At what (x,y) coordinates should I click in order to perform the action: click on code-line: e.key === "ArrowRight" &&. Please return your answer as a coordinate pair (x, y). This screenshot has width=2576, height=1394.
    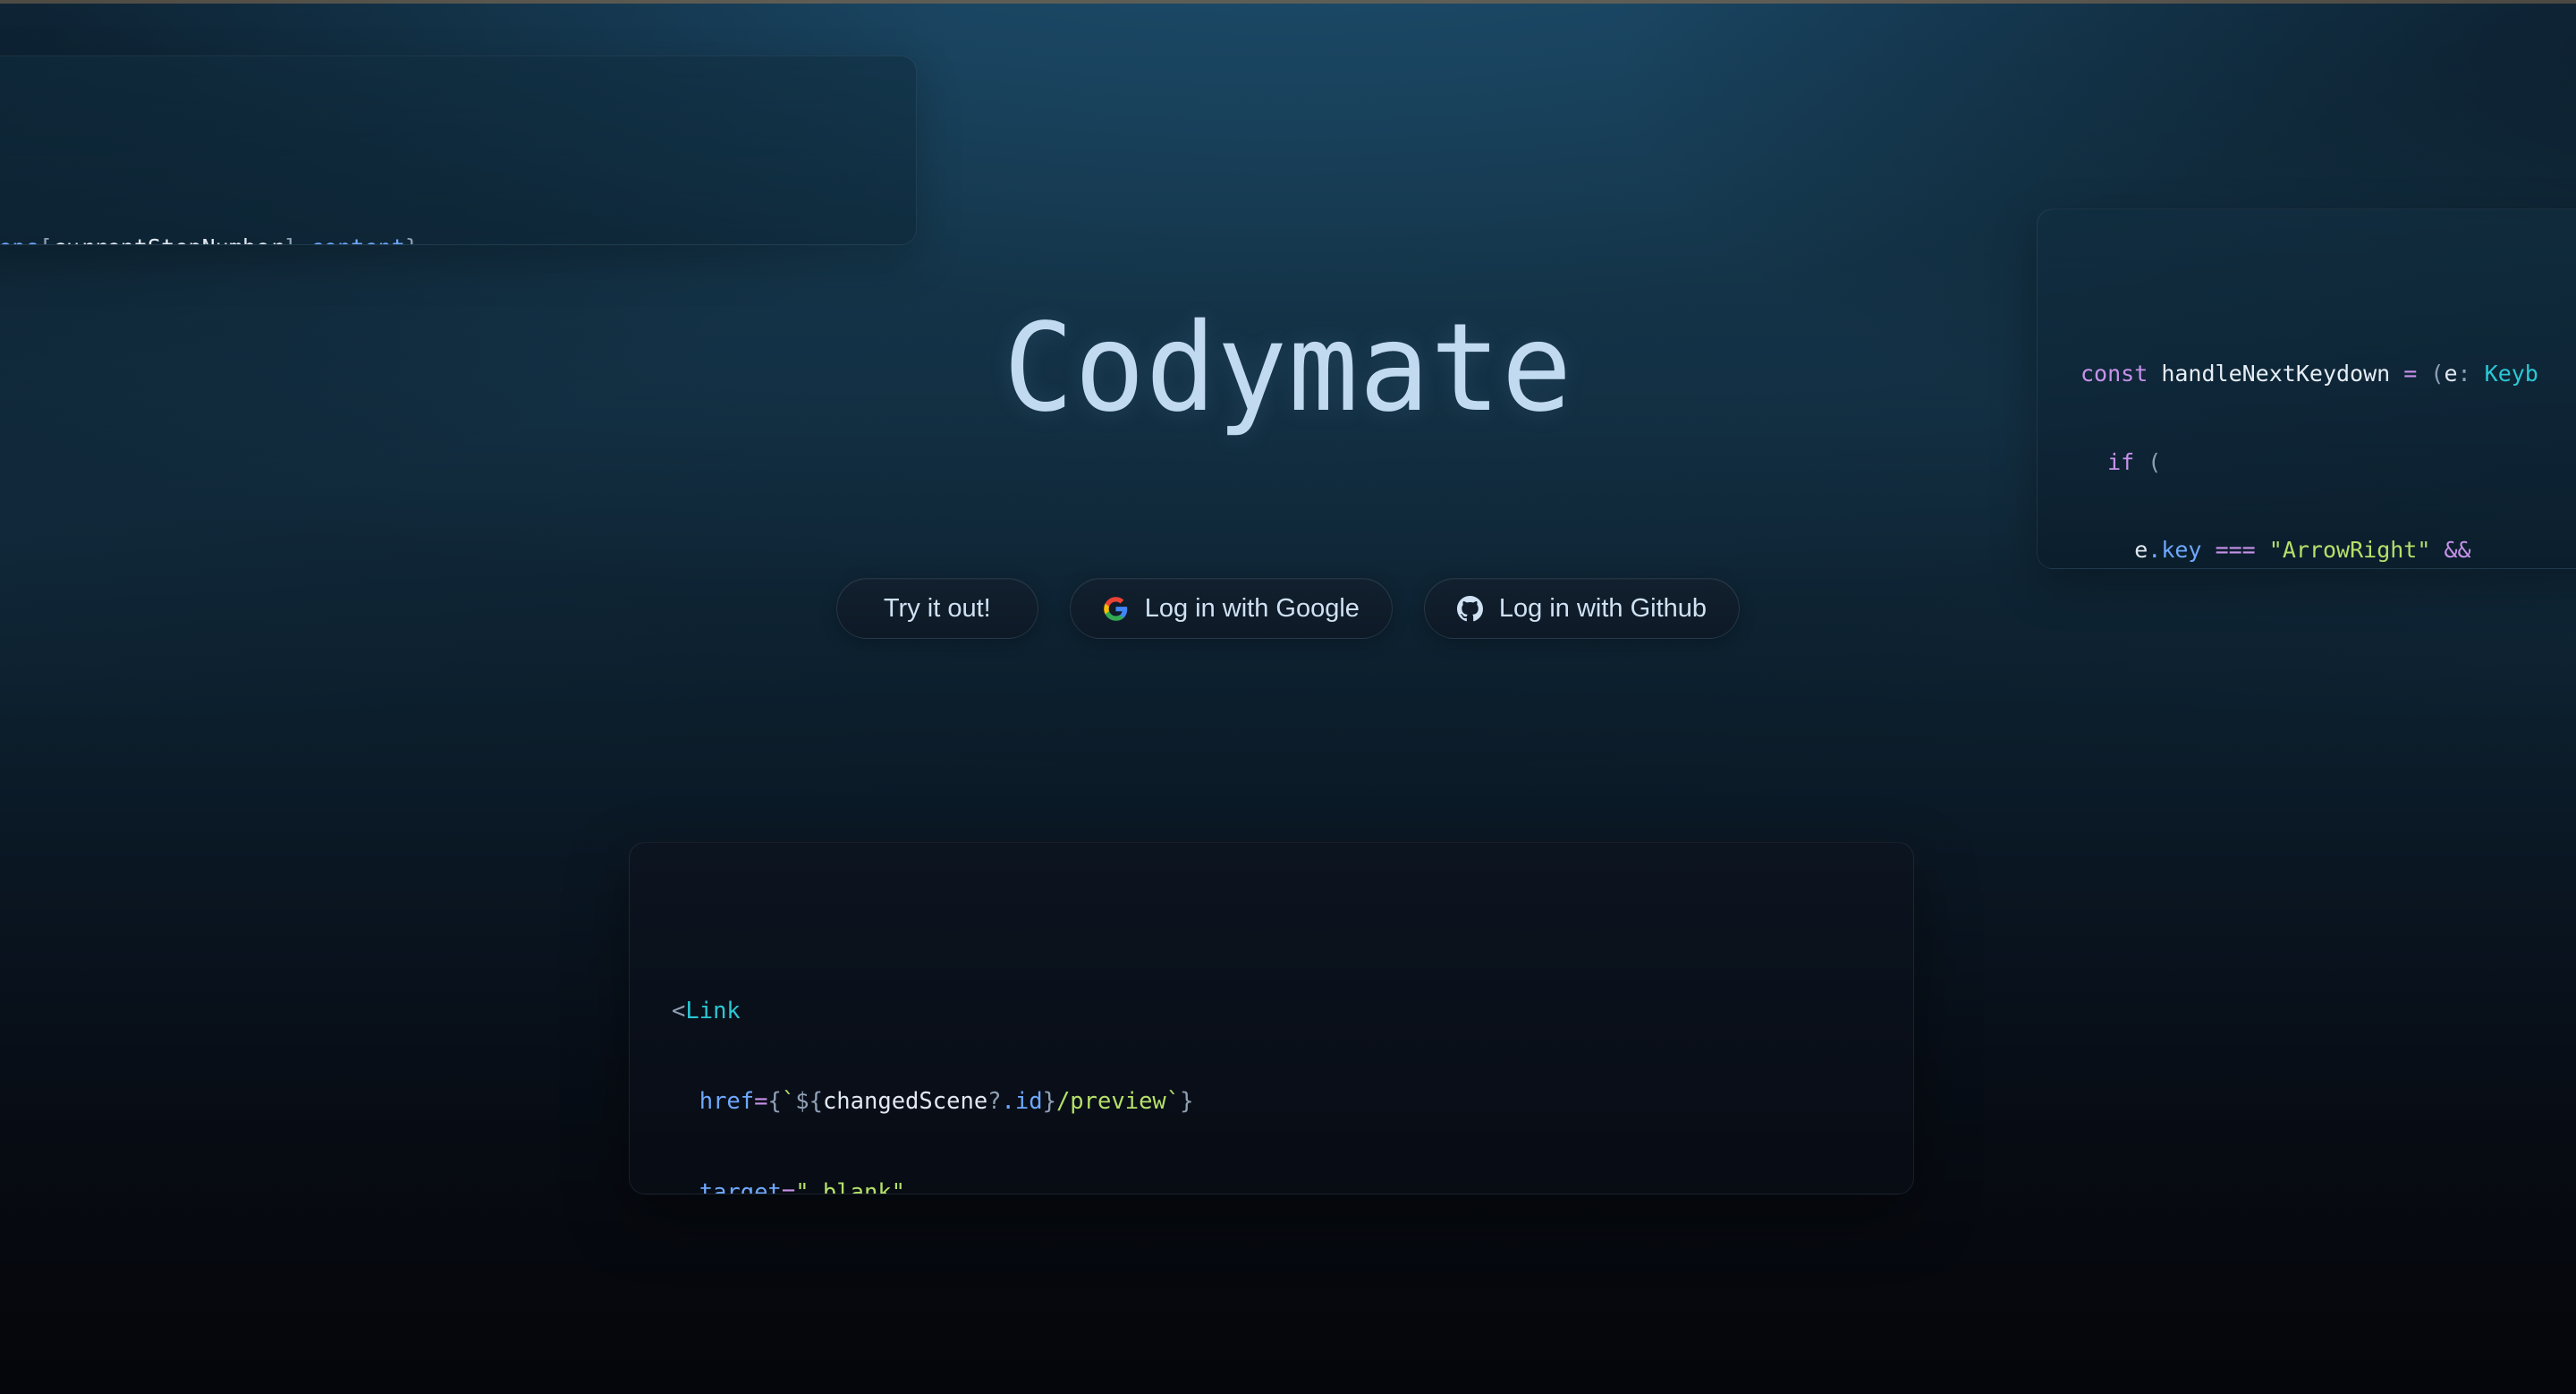
    Looking at the image, I should click on (2302, 550).